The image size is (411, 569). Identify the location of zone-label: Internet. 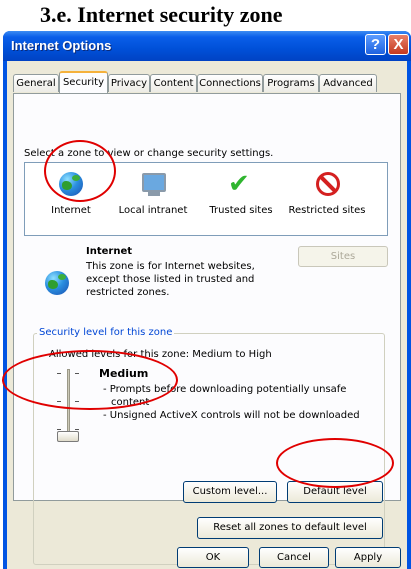
(71, 210).